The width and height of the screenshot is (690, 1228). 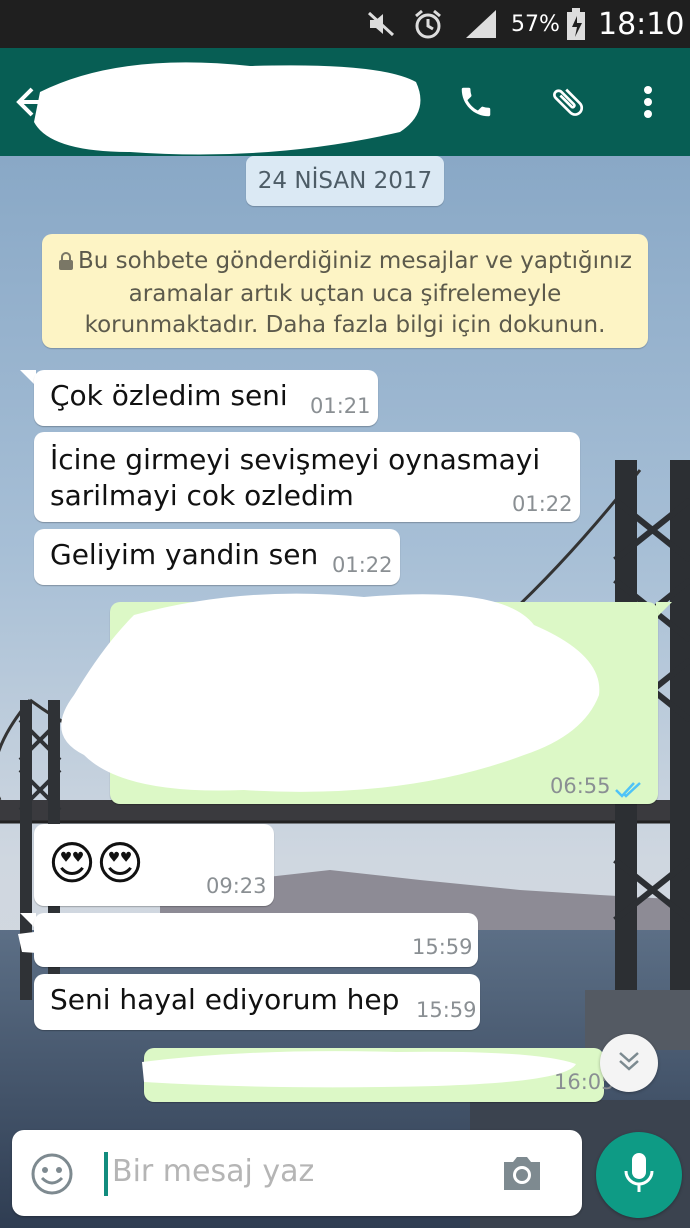 I want to click on message-text: sarilmayi cok ozledim, so click(x=202, y=495).